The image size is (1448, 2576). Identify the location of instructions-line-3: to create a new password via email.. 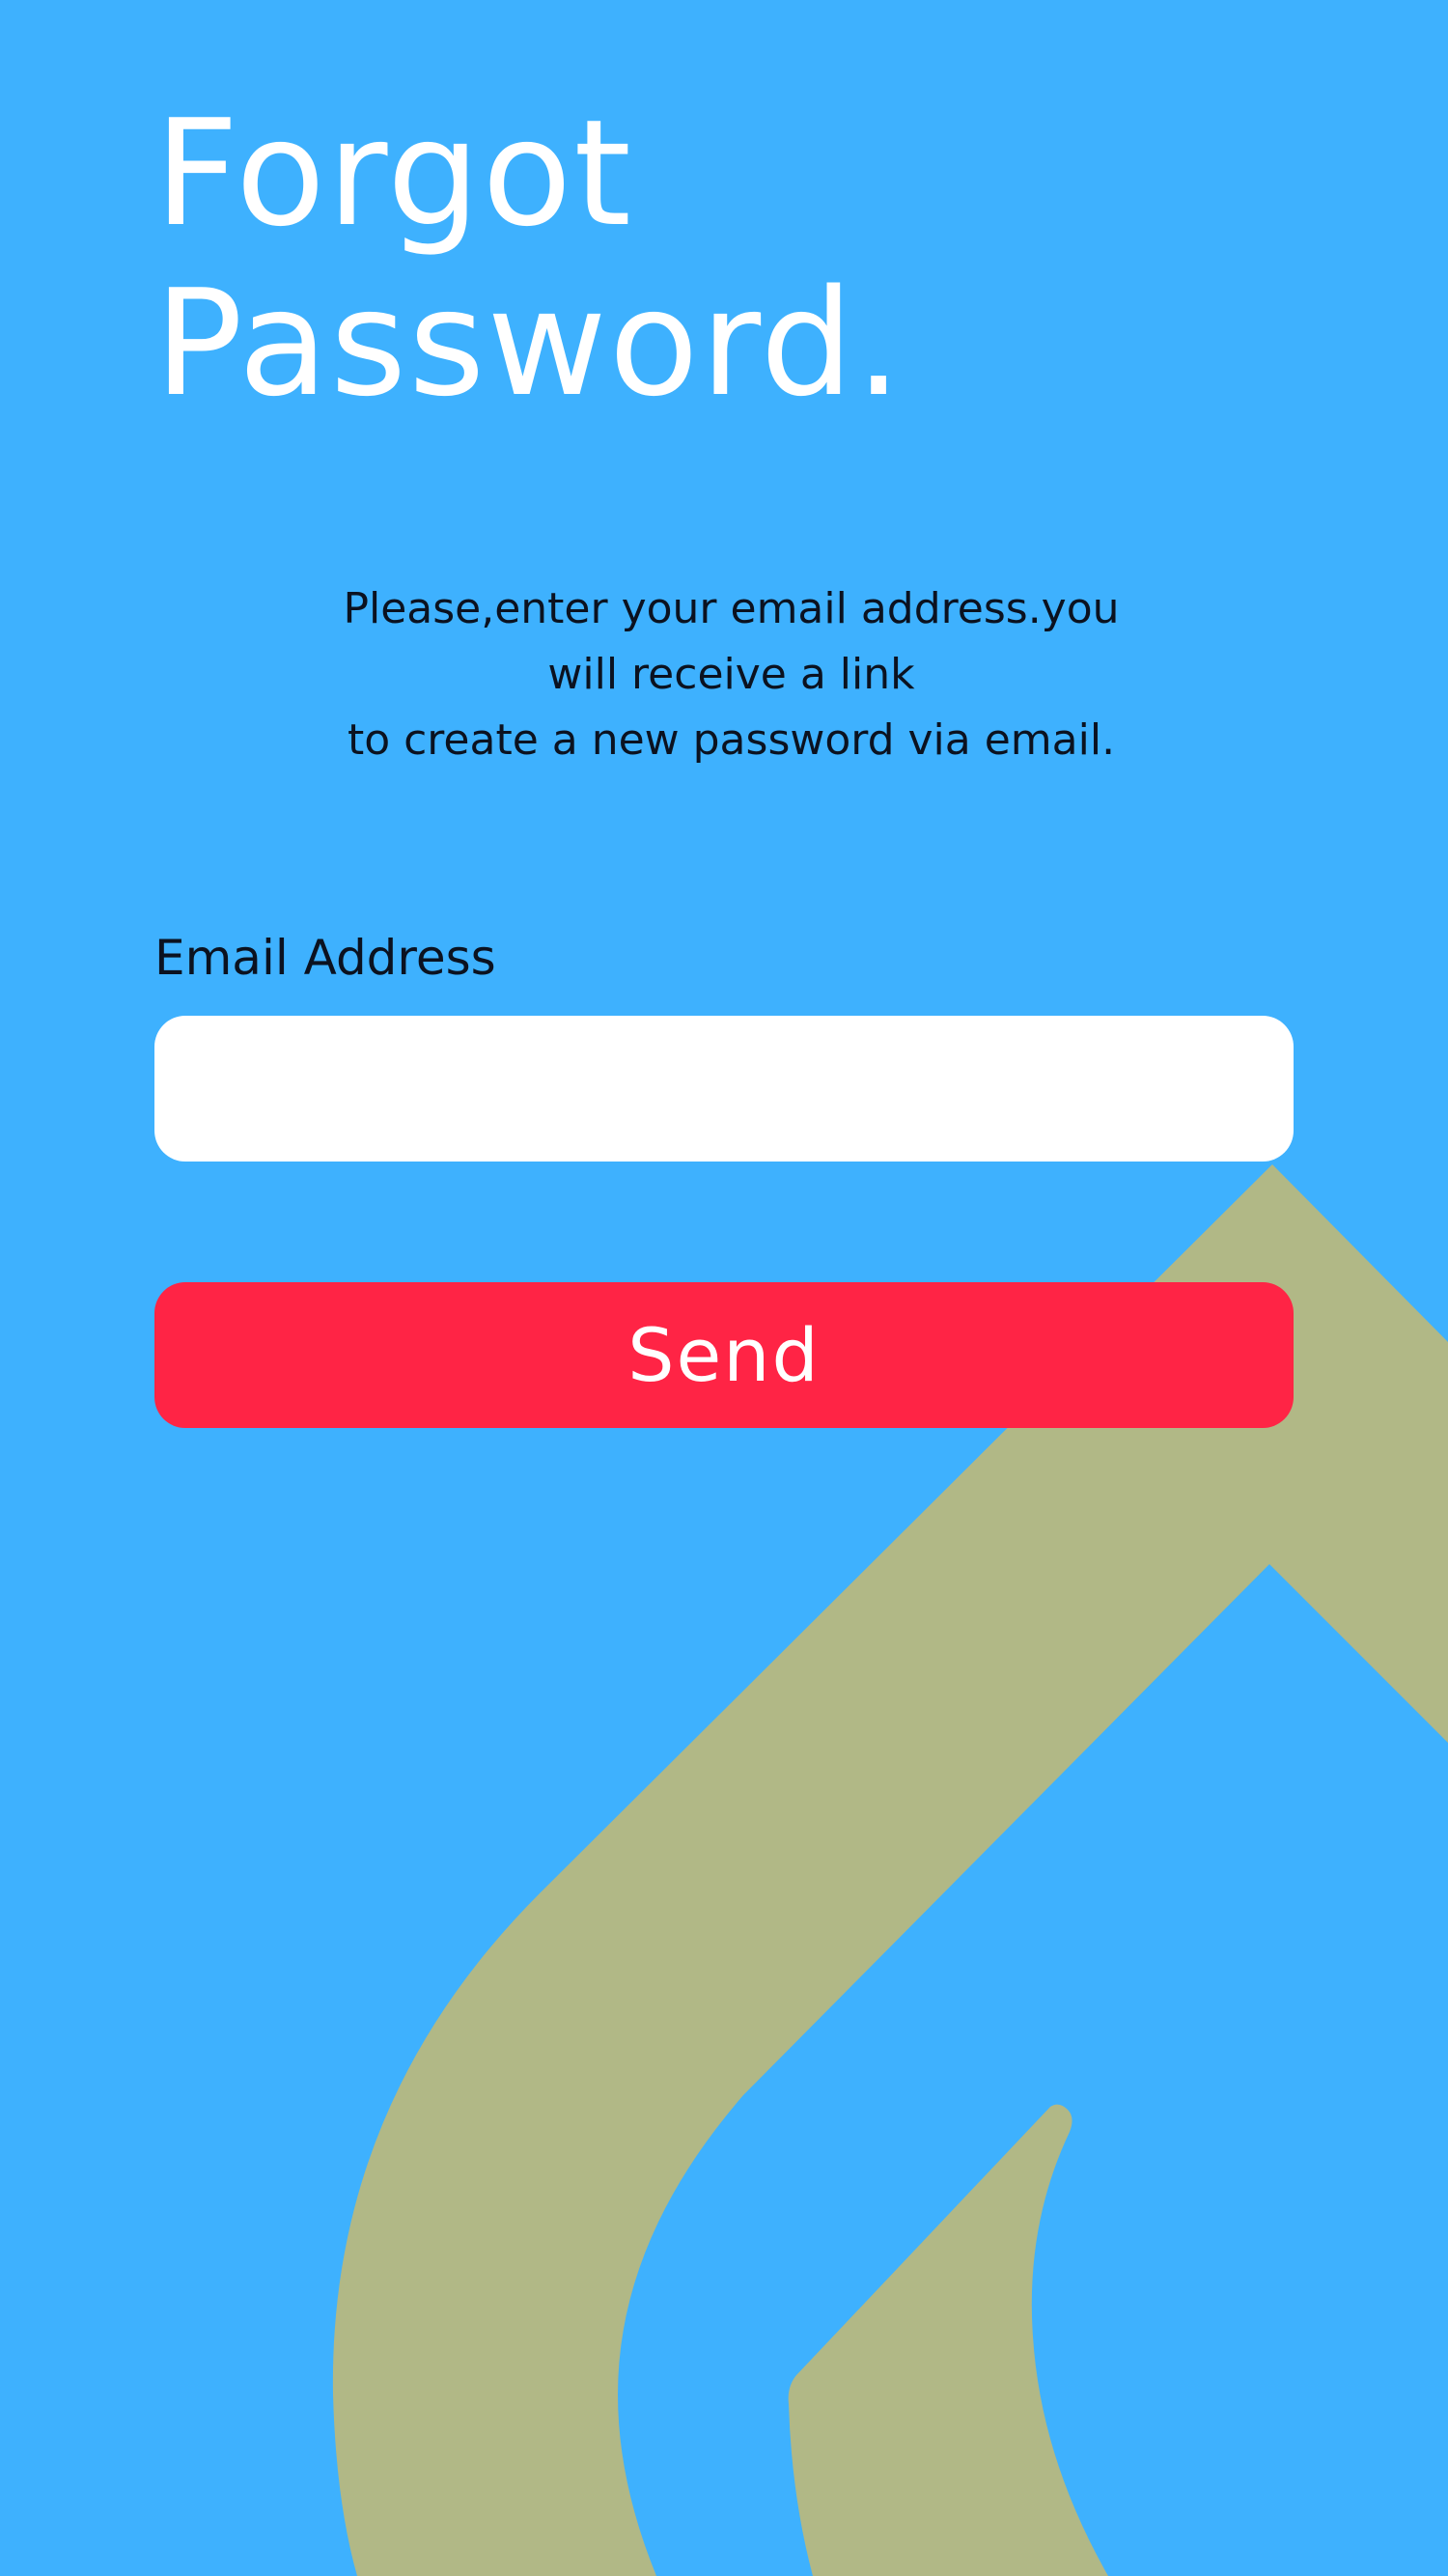
(732, 740).